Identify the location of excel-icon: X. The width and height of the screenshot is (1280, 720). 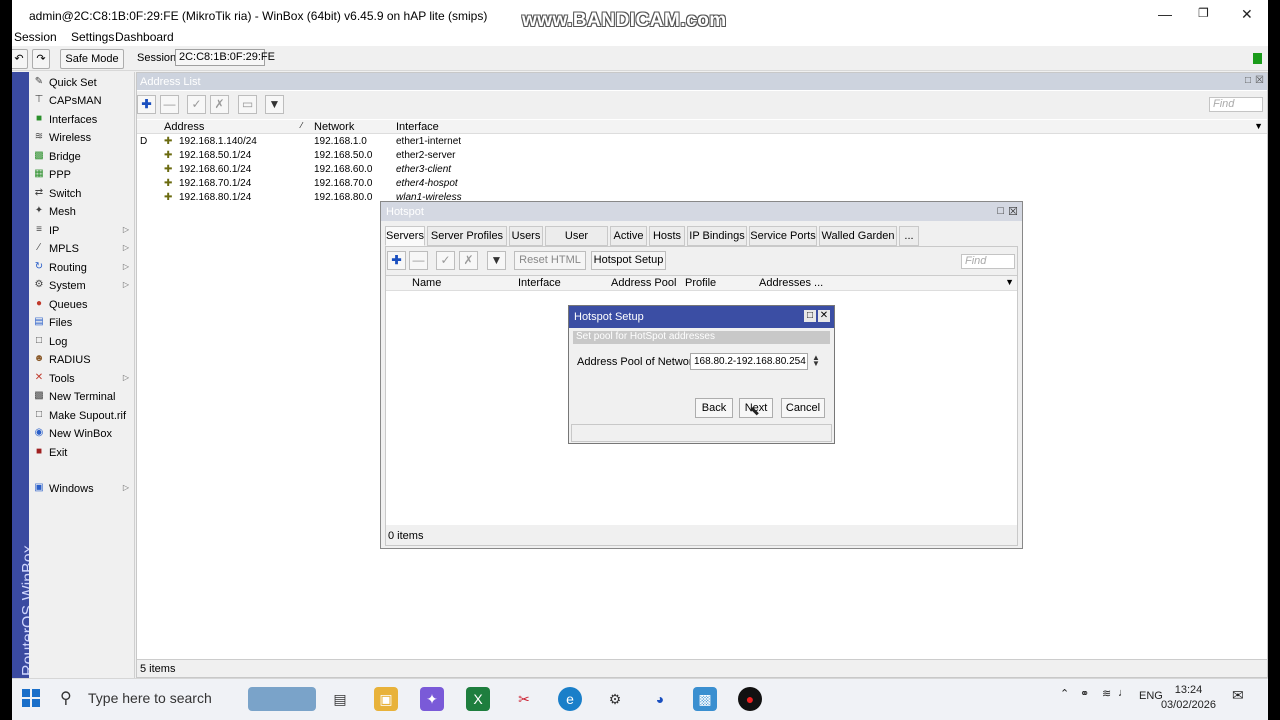
(478, 699).